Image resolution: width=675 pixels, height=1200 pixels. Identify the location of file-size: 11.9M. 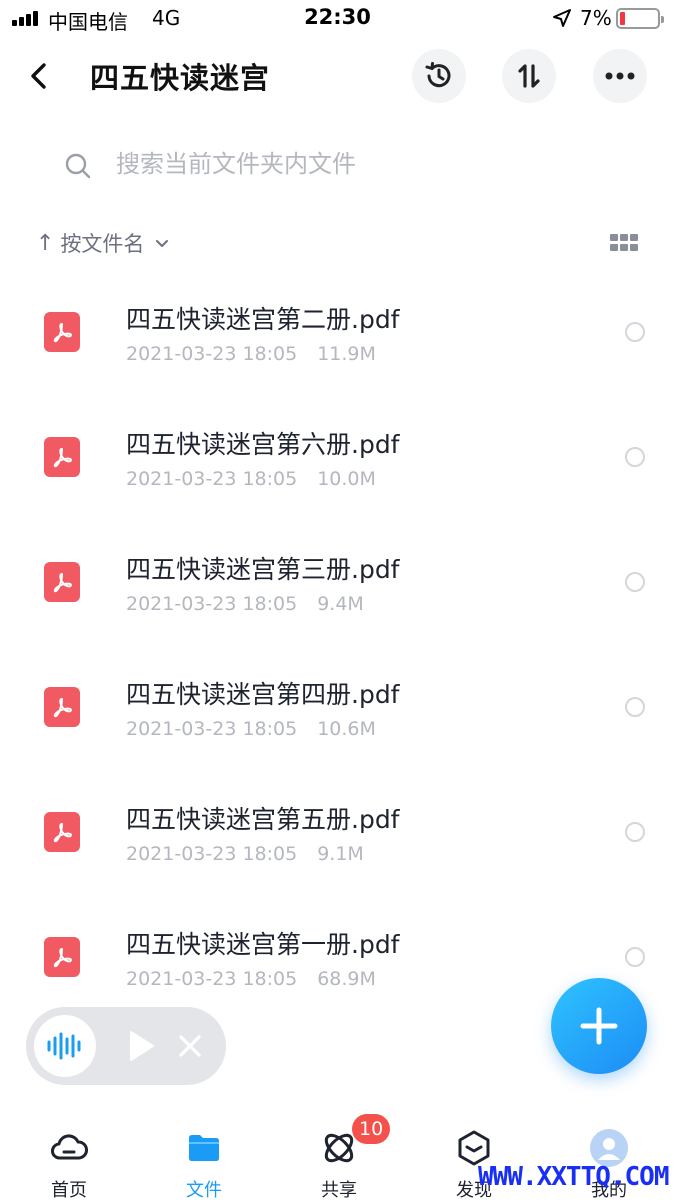
(346, 354).